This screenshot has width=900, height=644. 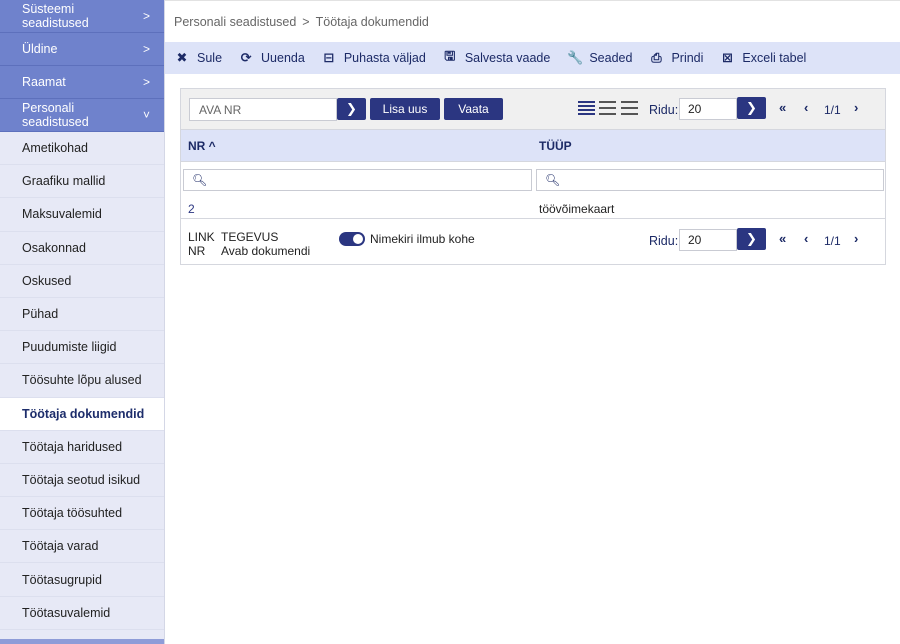 I want to click on print-button: ⎙ Prindi, so click(x=676, y=58).